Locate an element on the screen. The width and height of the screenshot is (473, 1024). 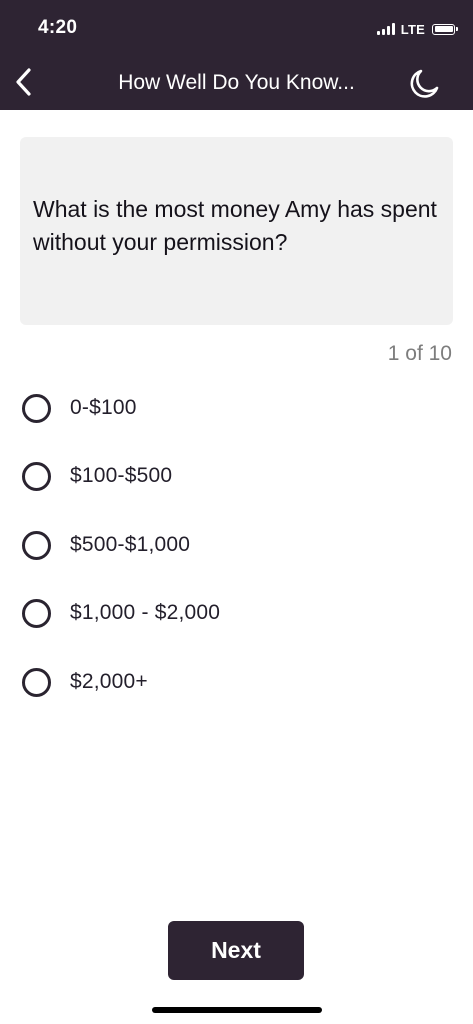
theme-toggle-button is located at coordinates (424, 84).